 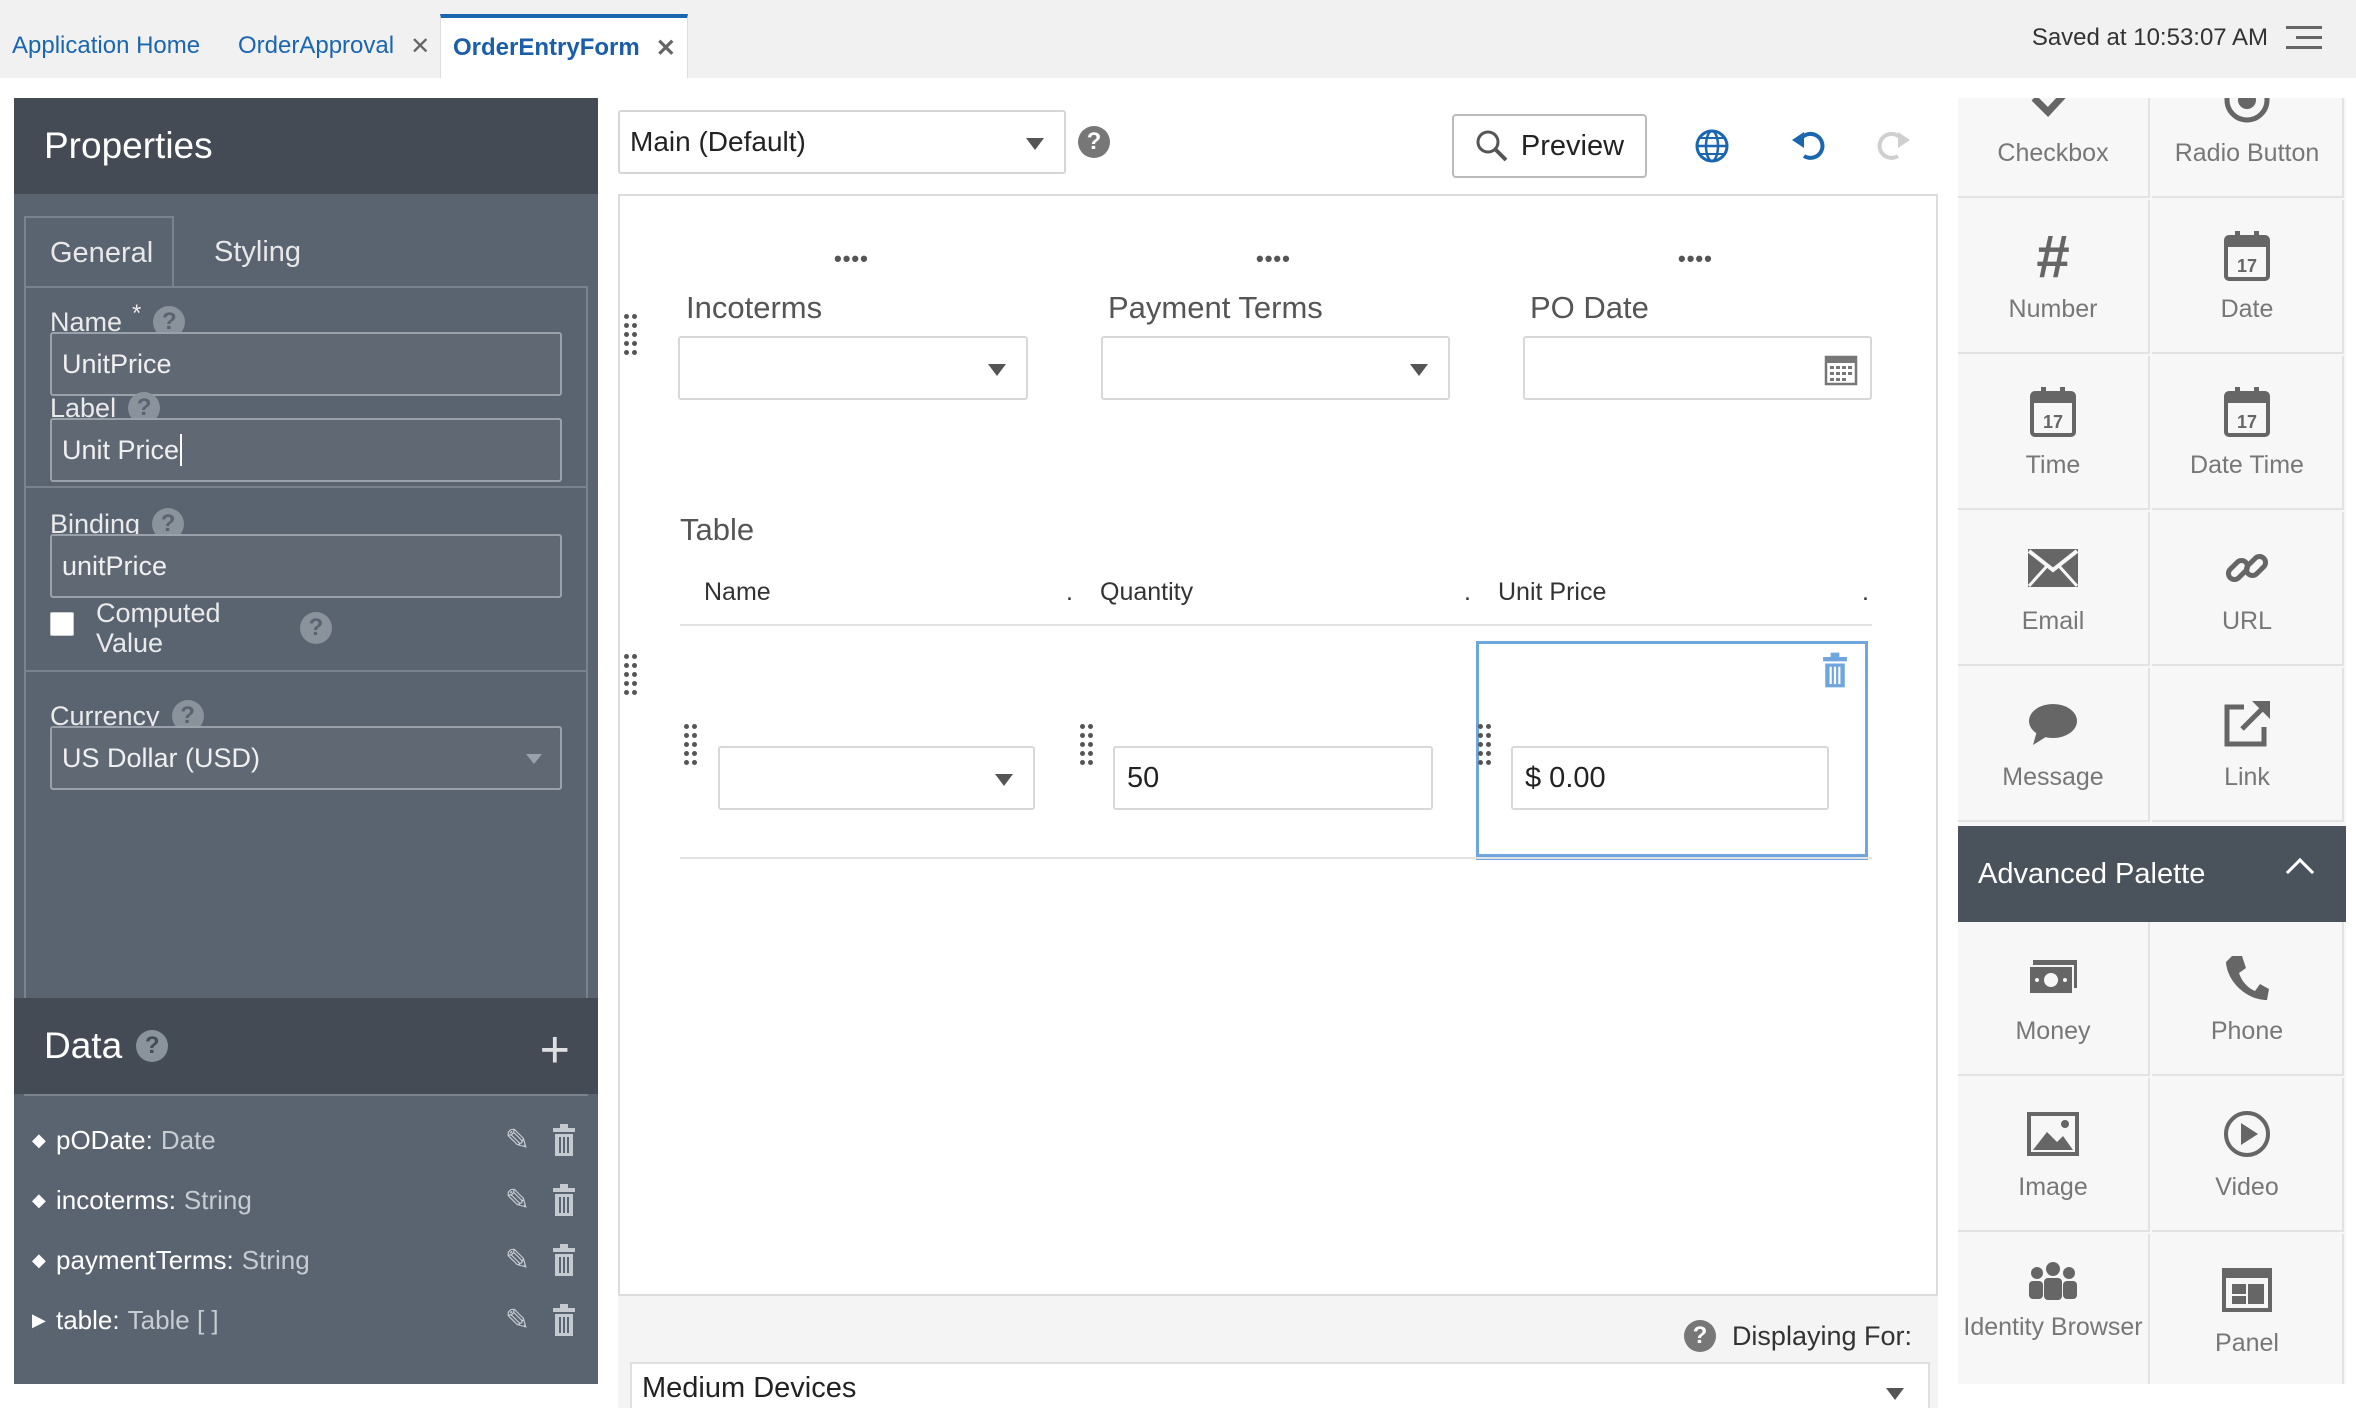 What do you see at coordinates (1797, 1336) in the screenshot?
I see `displaying-for-label: ? Displaying For:` at bounding box center [1797, 1336].